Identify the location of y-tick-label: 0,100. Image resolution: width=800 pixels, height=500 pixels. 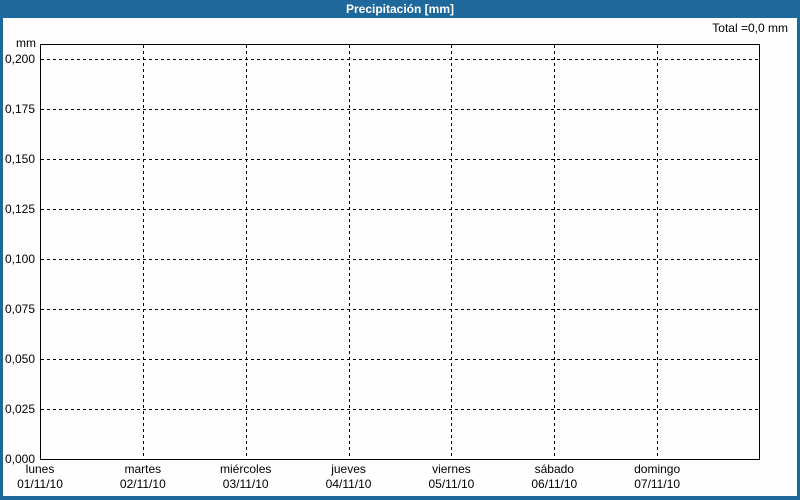
(19, 259).